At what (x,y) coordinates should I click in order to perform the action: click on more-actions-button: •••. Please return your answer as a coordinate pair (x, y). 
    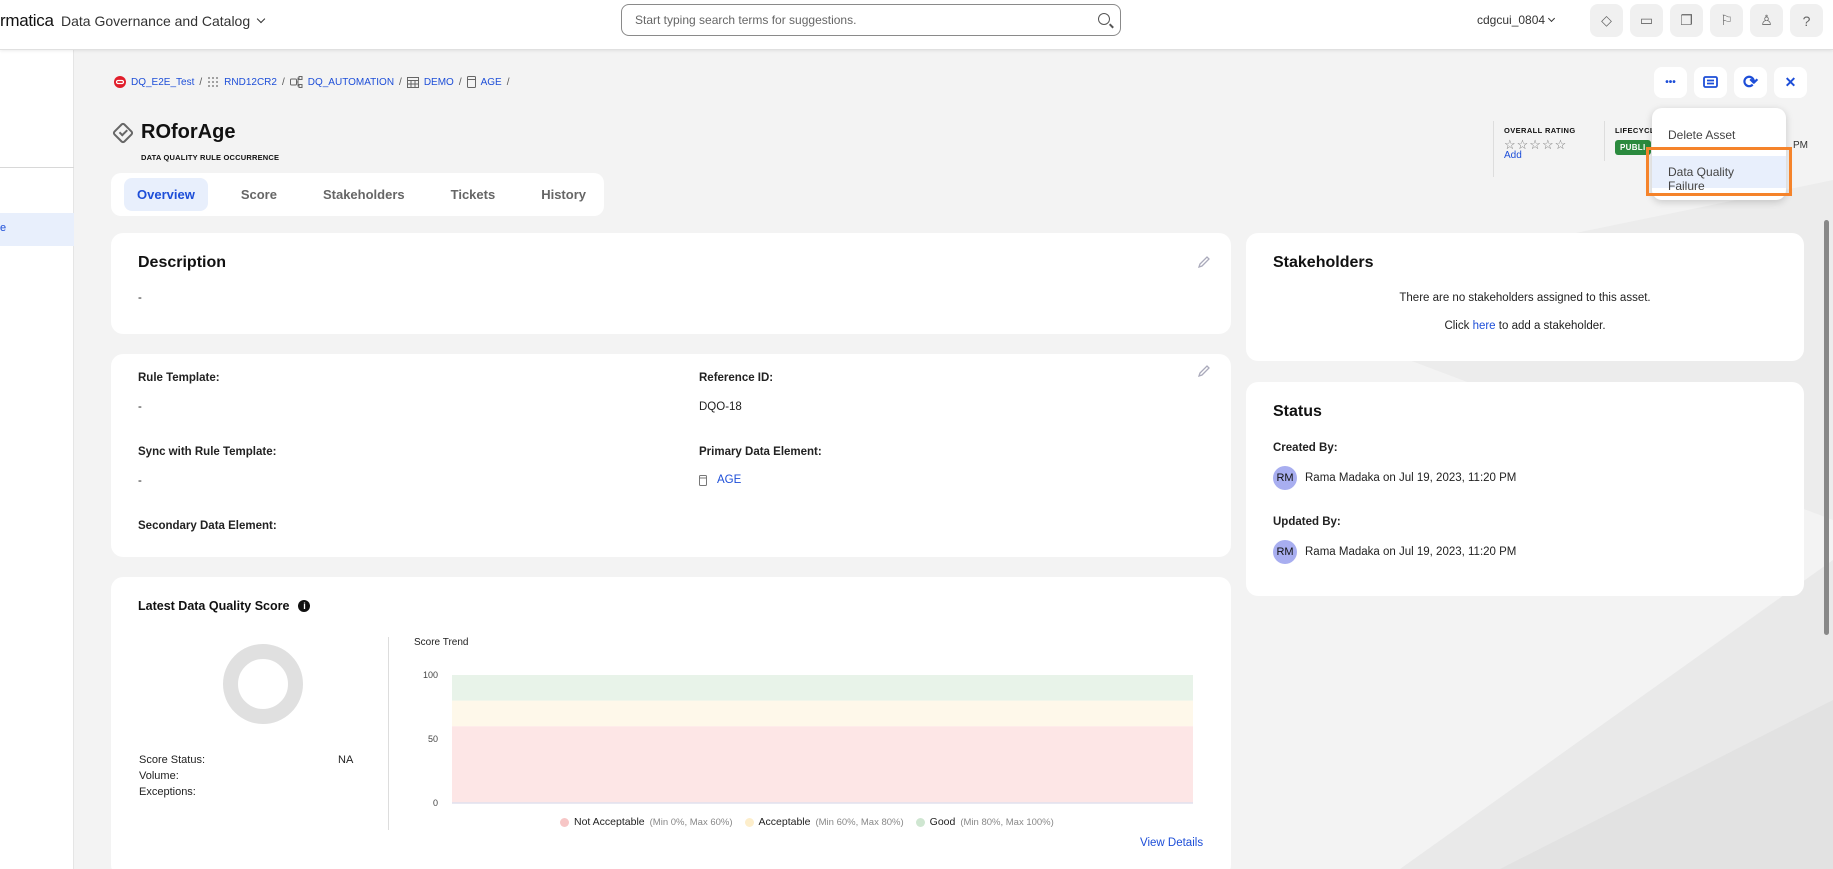
    Looking at the image, I should click on (1670, 82).